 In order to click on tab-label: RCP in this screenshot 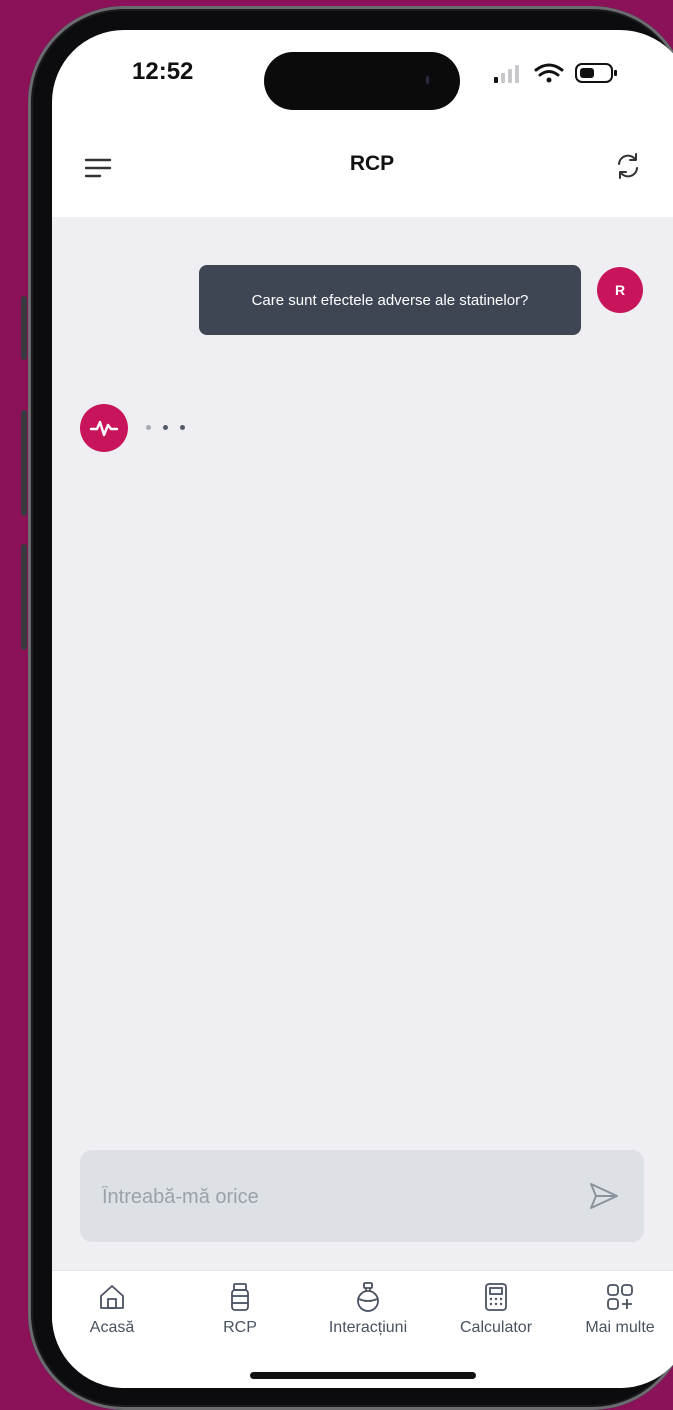, I will do `click(240, 1327)`.